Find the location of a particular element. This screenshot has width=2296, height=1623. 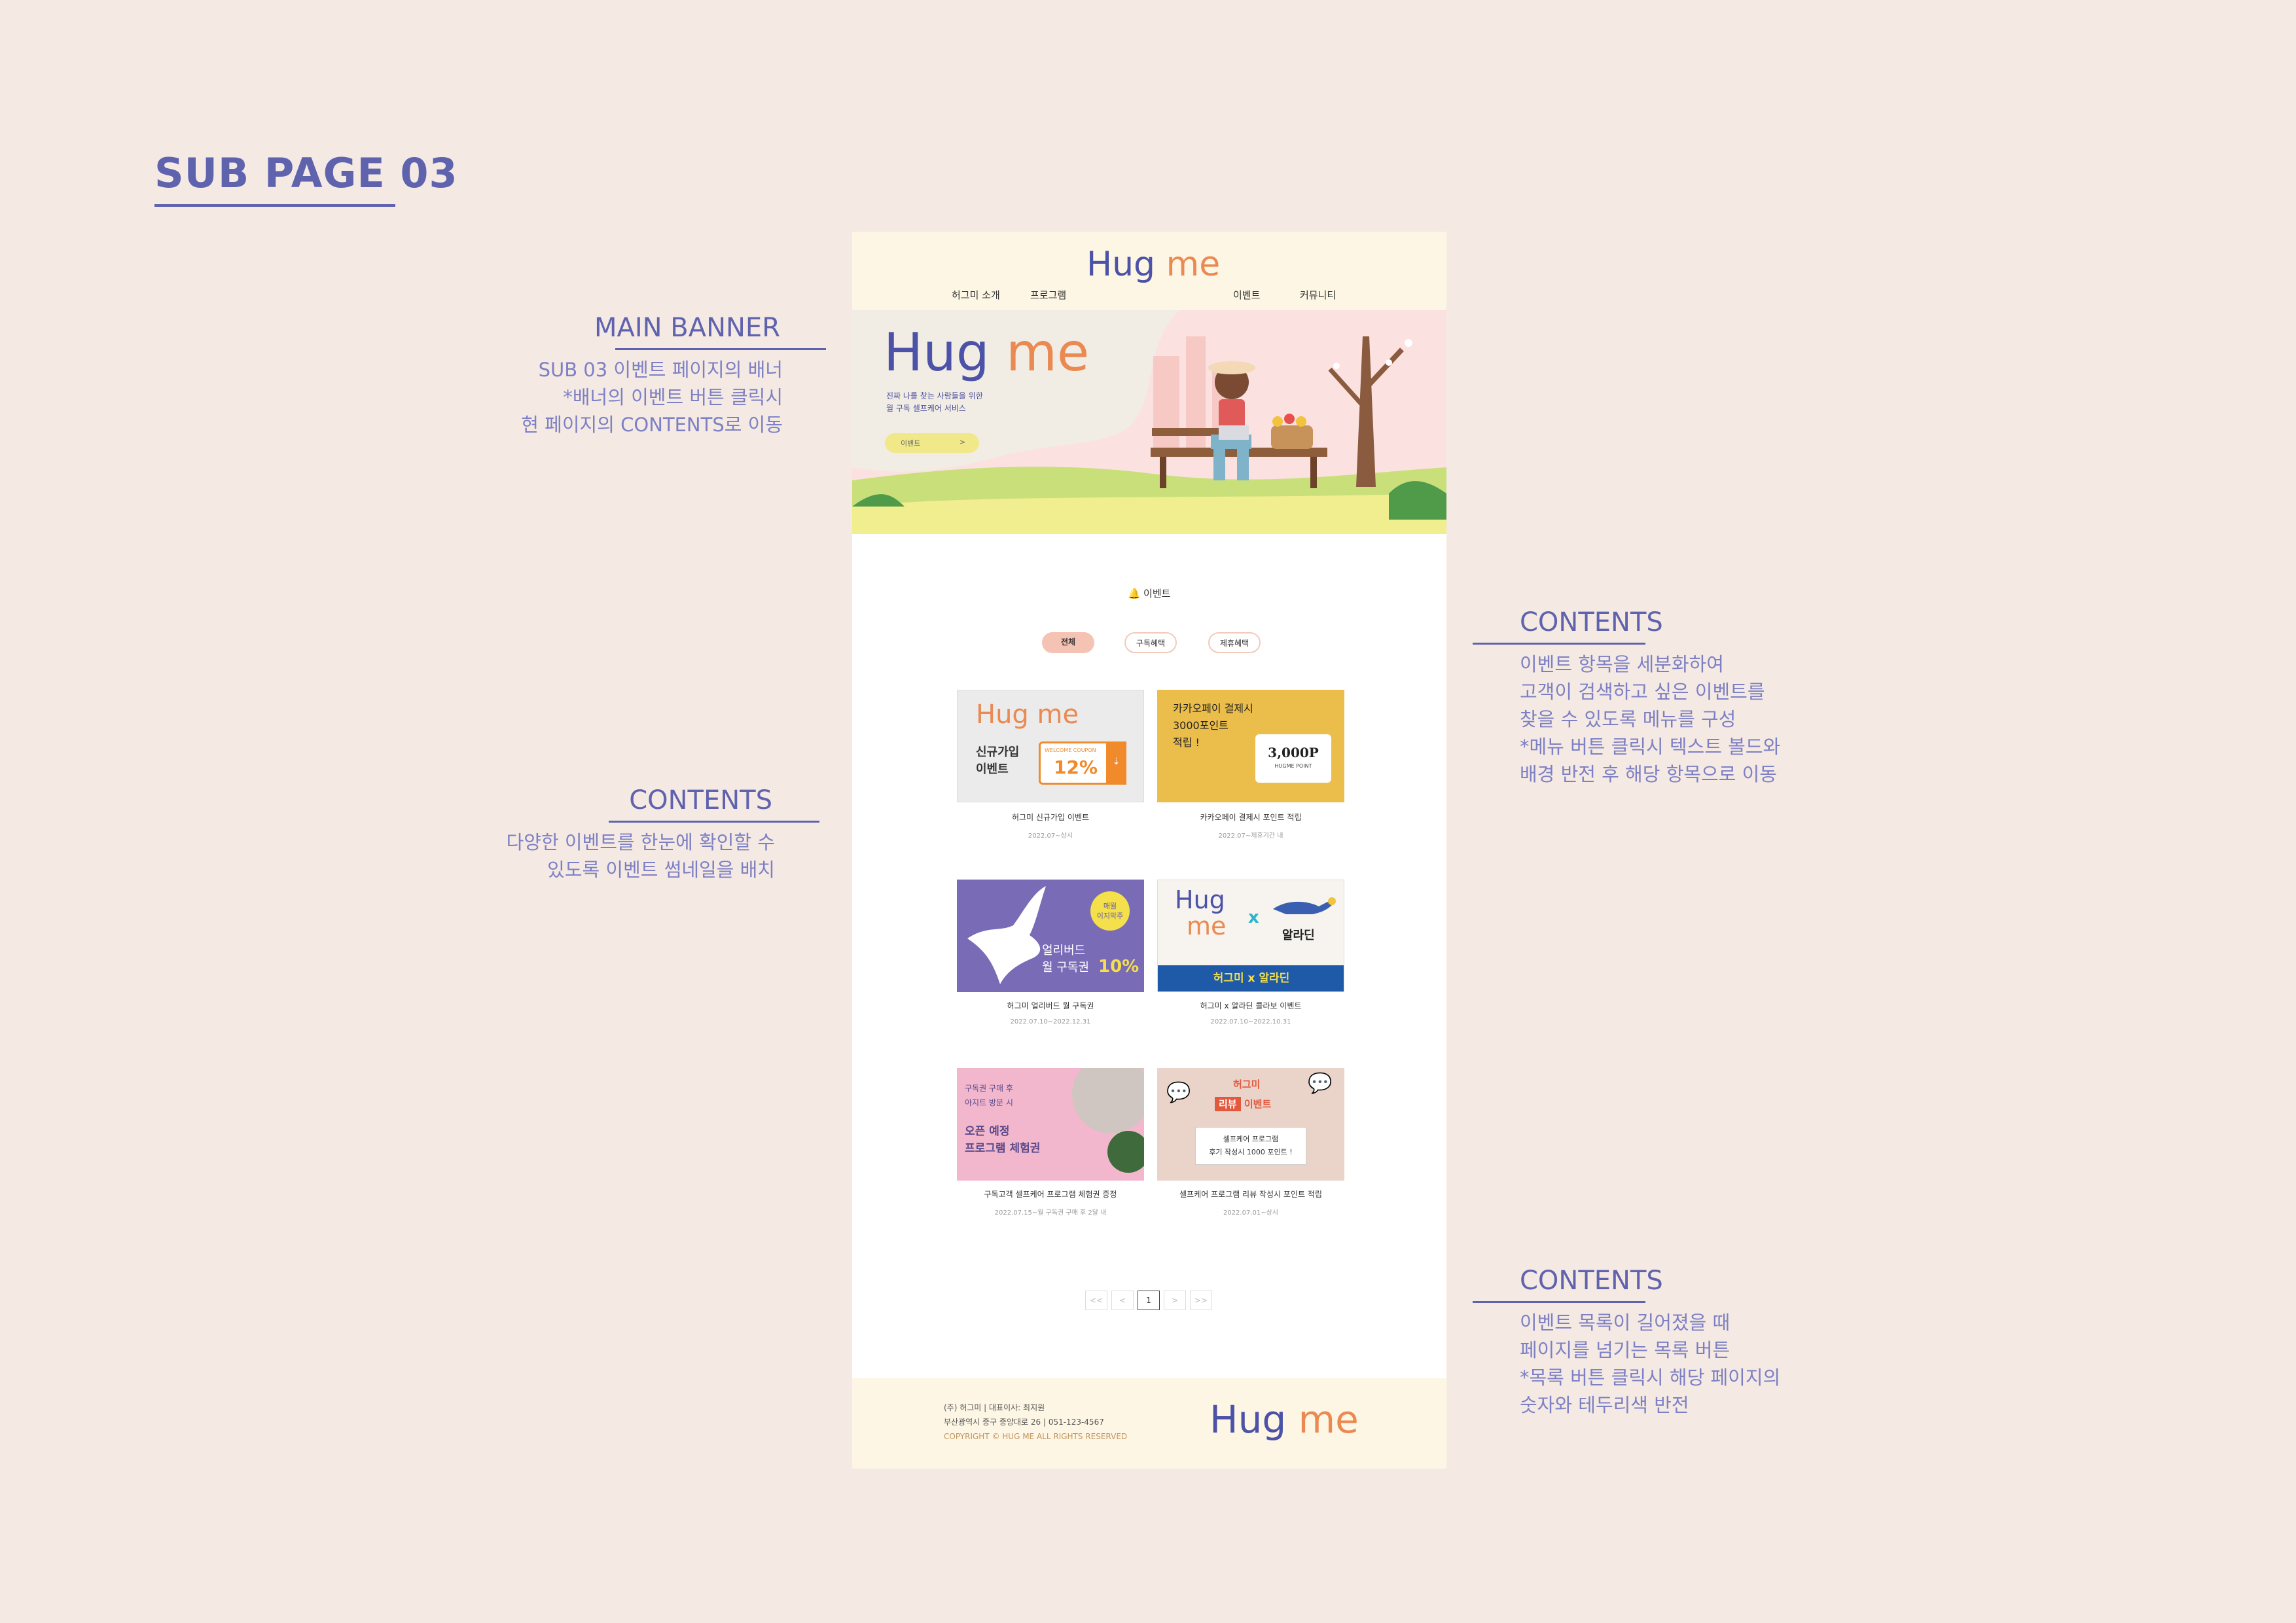

event-card-earlybird: 매월 이지막주 얼리버드 월 구독권 10% is located at coordinates (1050, 936).